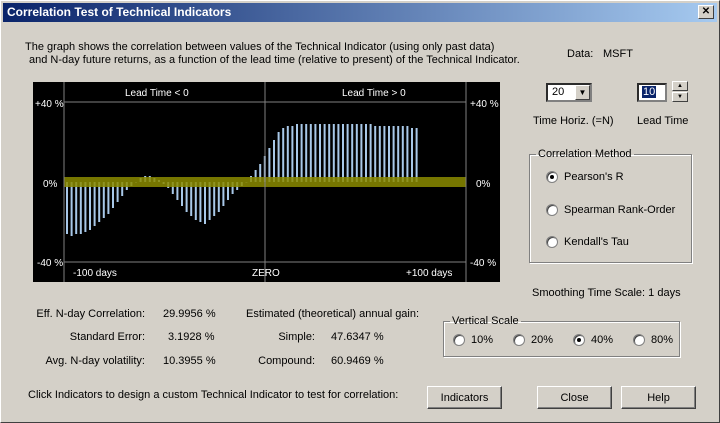  I want to click on vertical-scale-legend: Vertical Scale, so click(485, 321).